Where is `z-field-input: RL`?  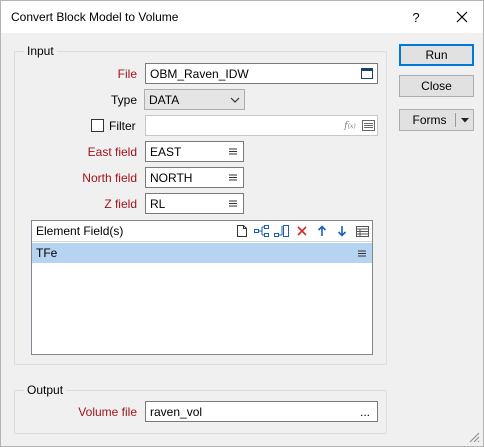 z-field-input: RL is located at coordinates (194, 203).